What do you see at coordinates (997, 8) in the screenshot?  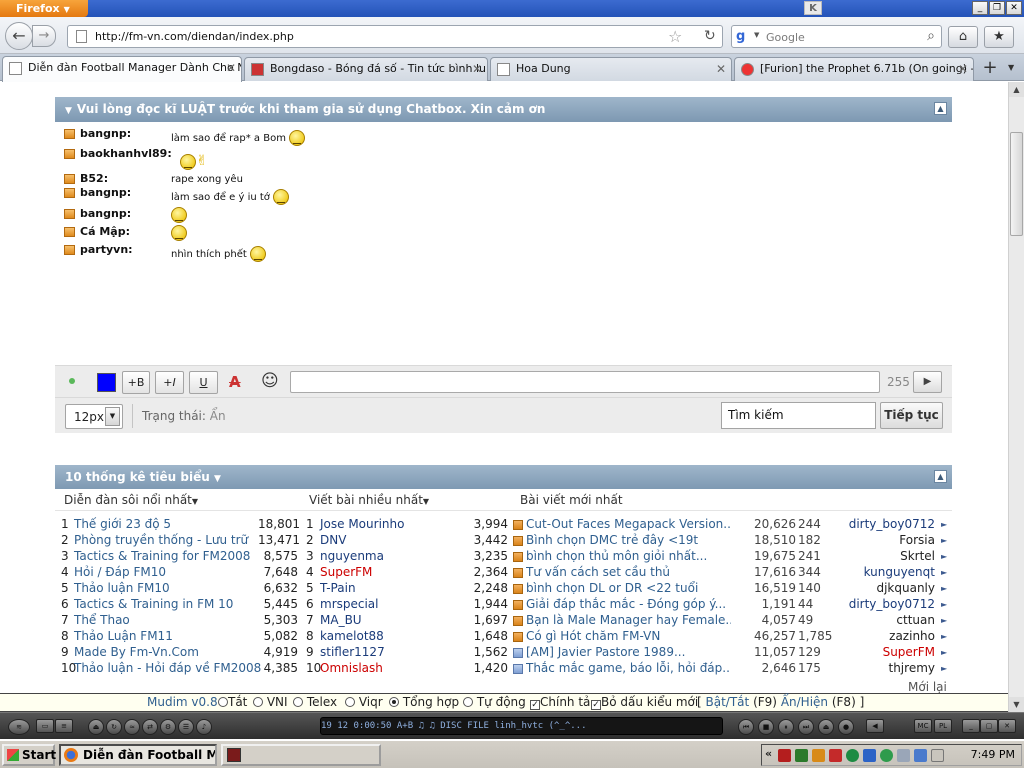 I see `restore-button: ❐` at bounding box center [997, 8].